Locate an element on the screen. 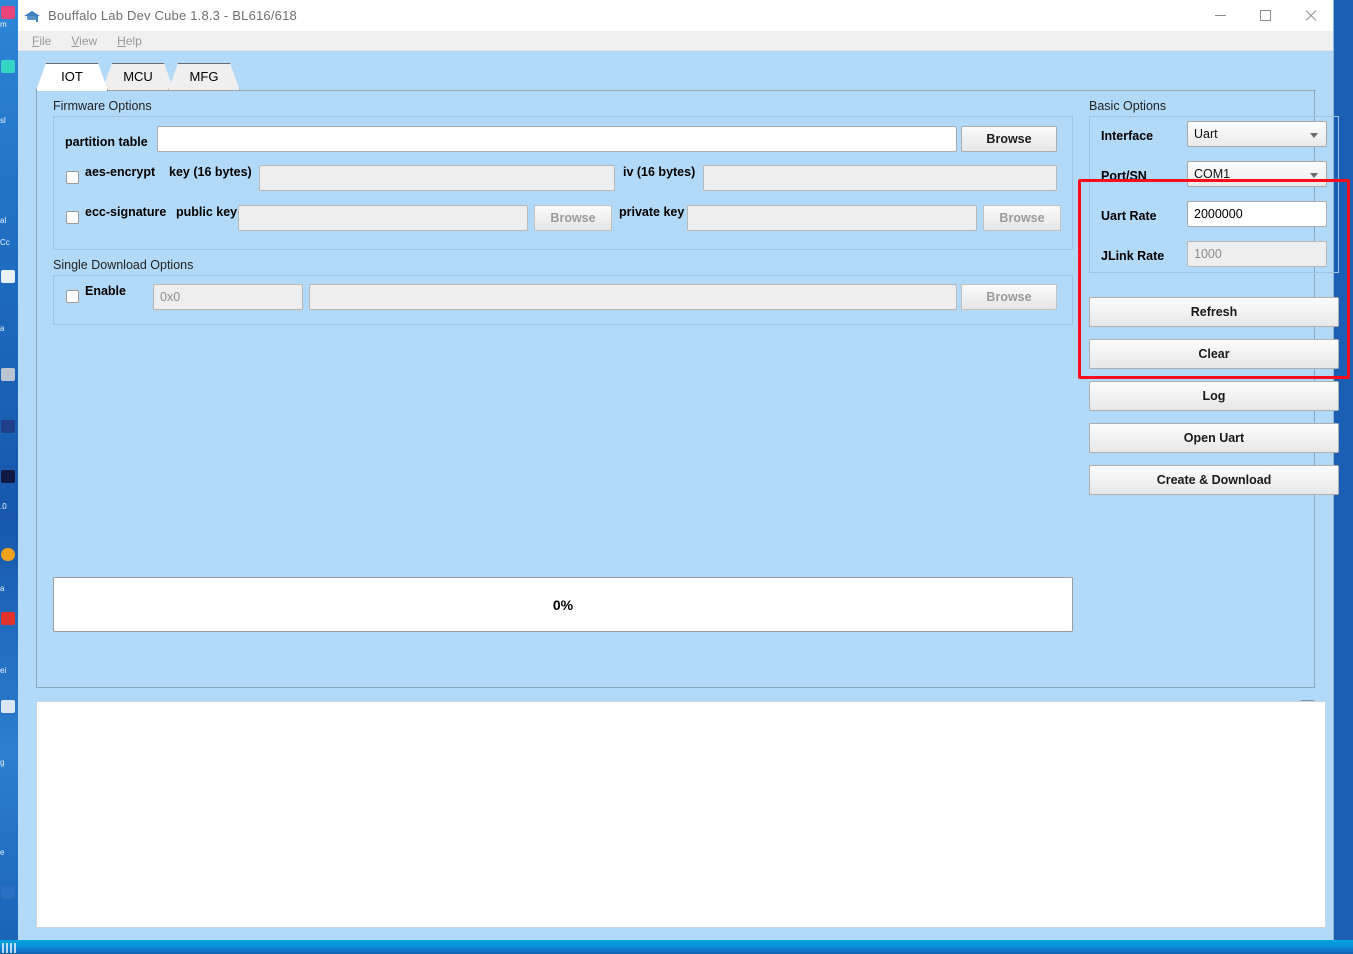  private-key-input is located at coordinates (832, 218).